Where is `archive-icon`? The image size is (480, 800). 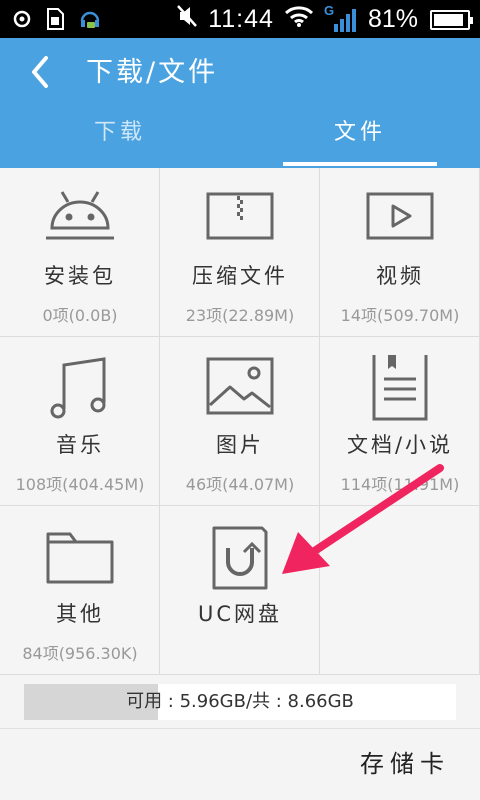
archive-icon is located at coordinates (240, 216).